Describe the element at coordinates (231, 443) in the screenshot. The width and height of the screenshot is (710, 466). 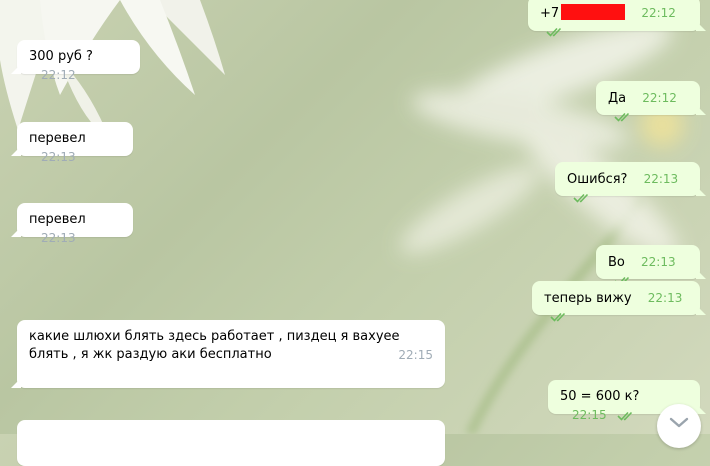
I see `message-bubble-incoming` at that location.